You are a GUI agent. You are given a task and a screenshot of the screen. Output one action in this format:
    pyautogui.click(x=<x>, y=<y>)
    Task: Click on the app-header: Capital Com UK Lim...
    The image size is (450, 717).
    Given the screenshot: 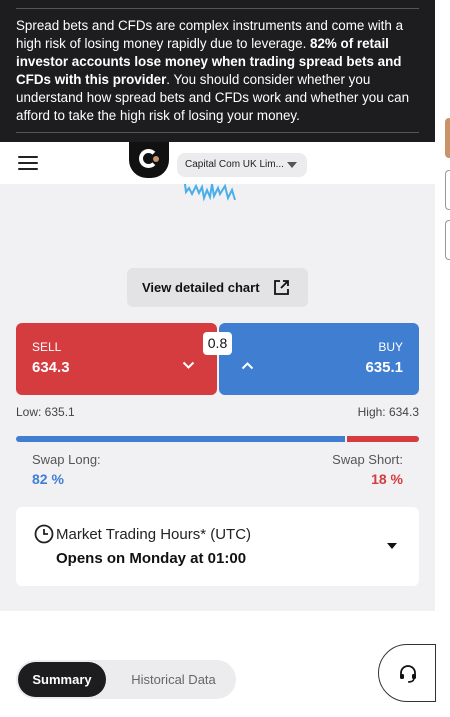 What is the action you would take?
    pyautogui.click(x=217, y=163)
    